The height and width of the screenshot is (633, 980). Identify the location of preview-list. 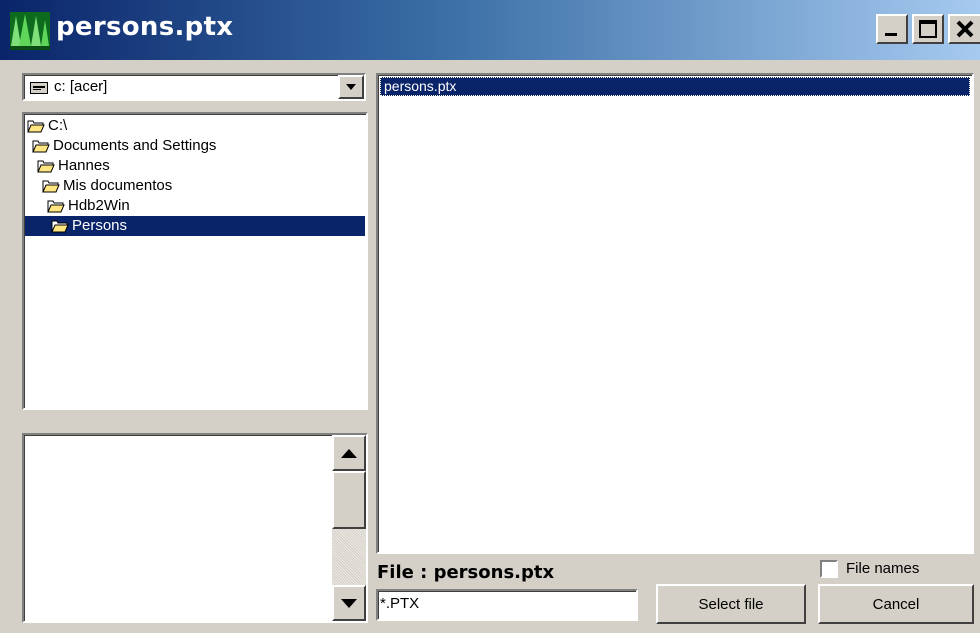
(195, 528).